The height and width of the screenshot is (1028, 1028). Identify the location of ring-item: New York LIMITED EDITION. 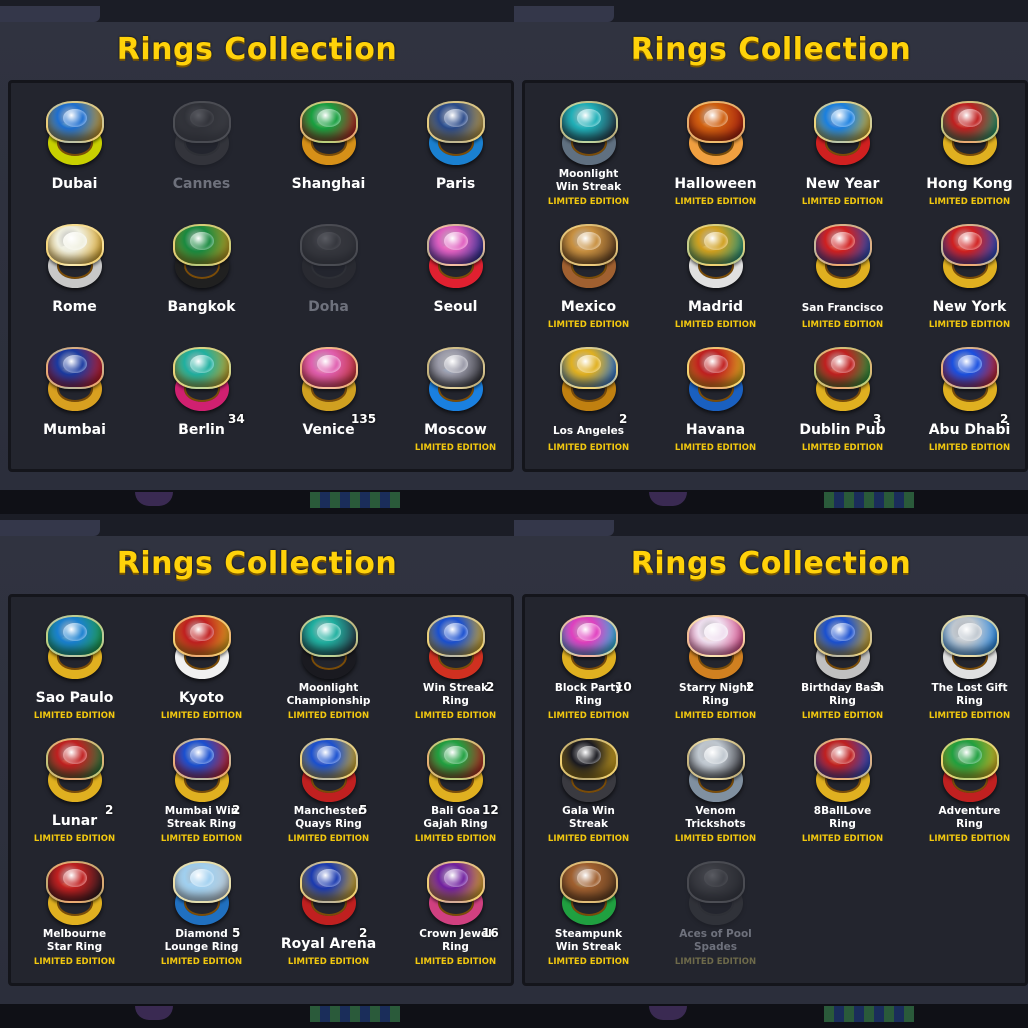
(967, 268).